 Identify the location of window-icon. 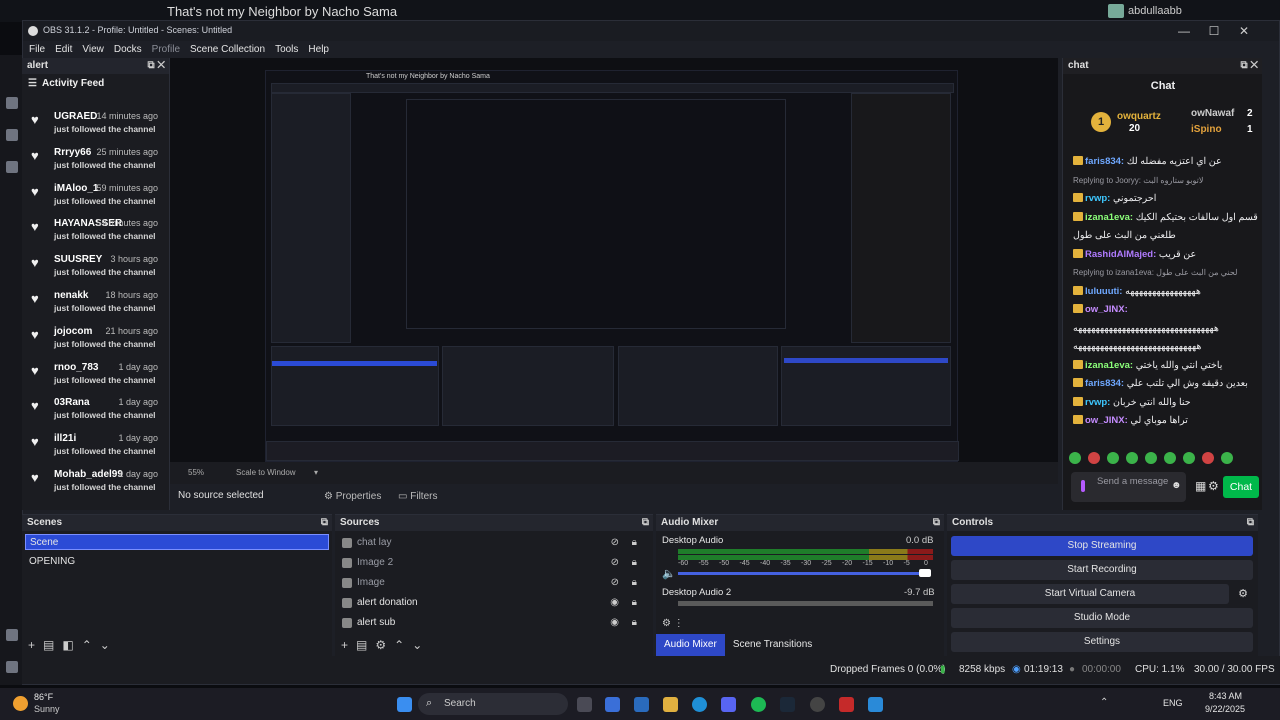
(12, 167).